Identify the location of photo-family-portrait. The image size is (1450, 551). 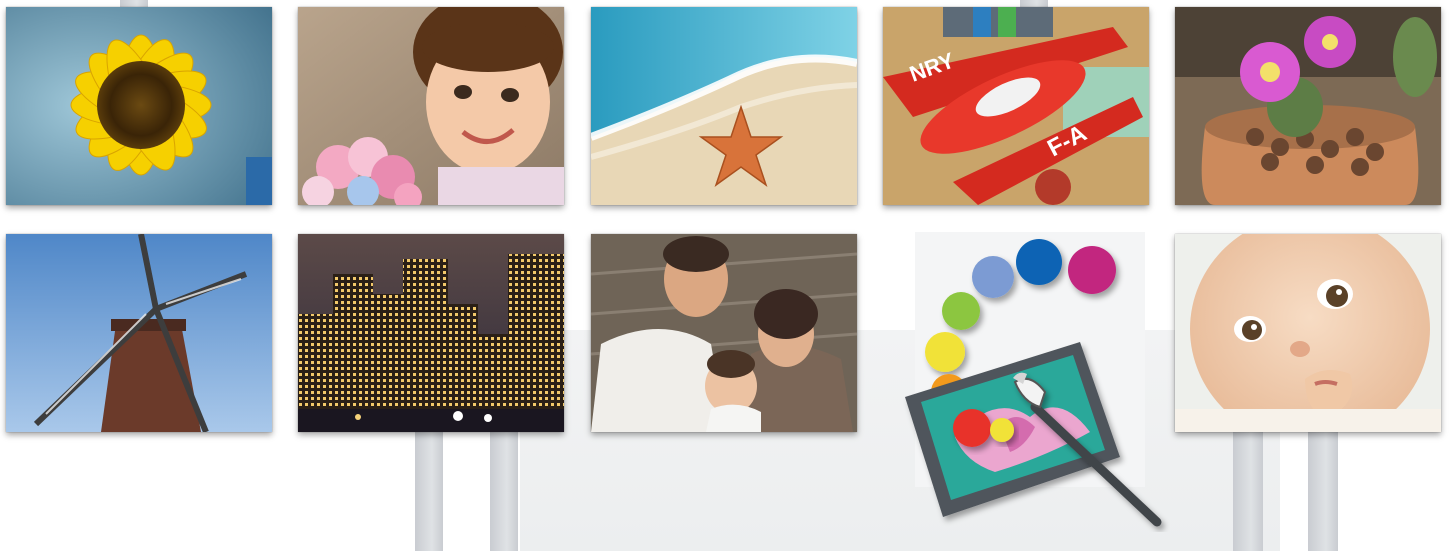
(724, 333).